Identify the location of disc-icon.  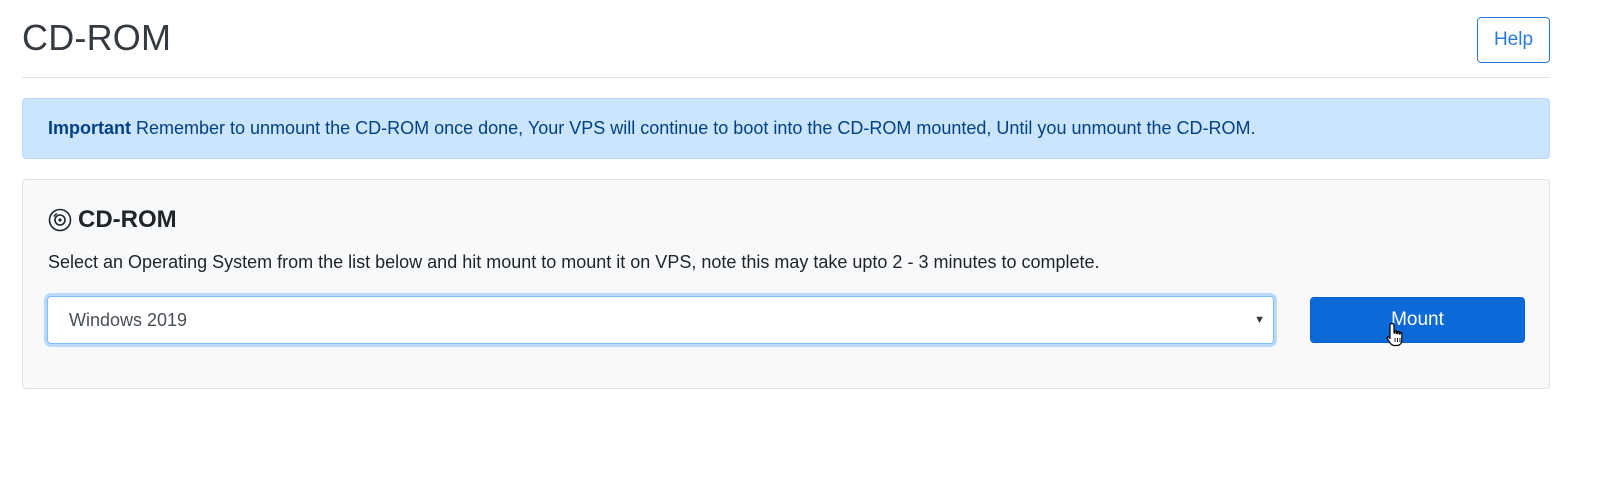
(60, 220).